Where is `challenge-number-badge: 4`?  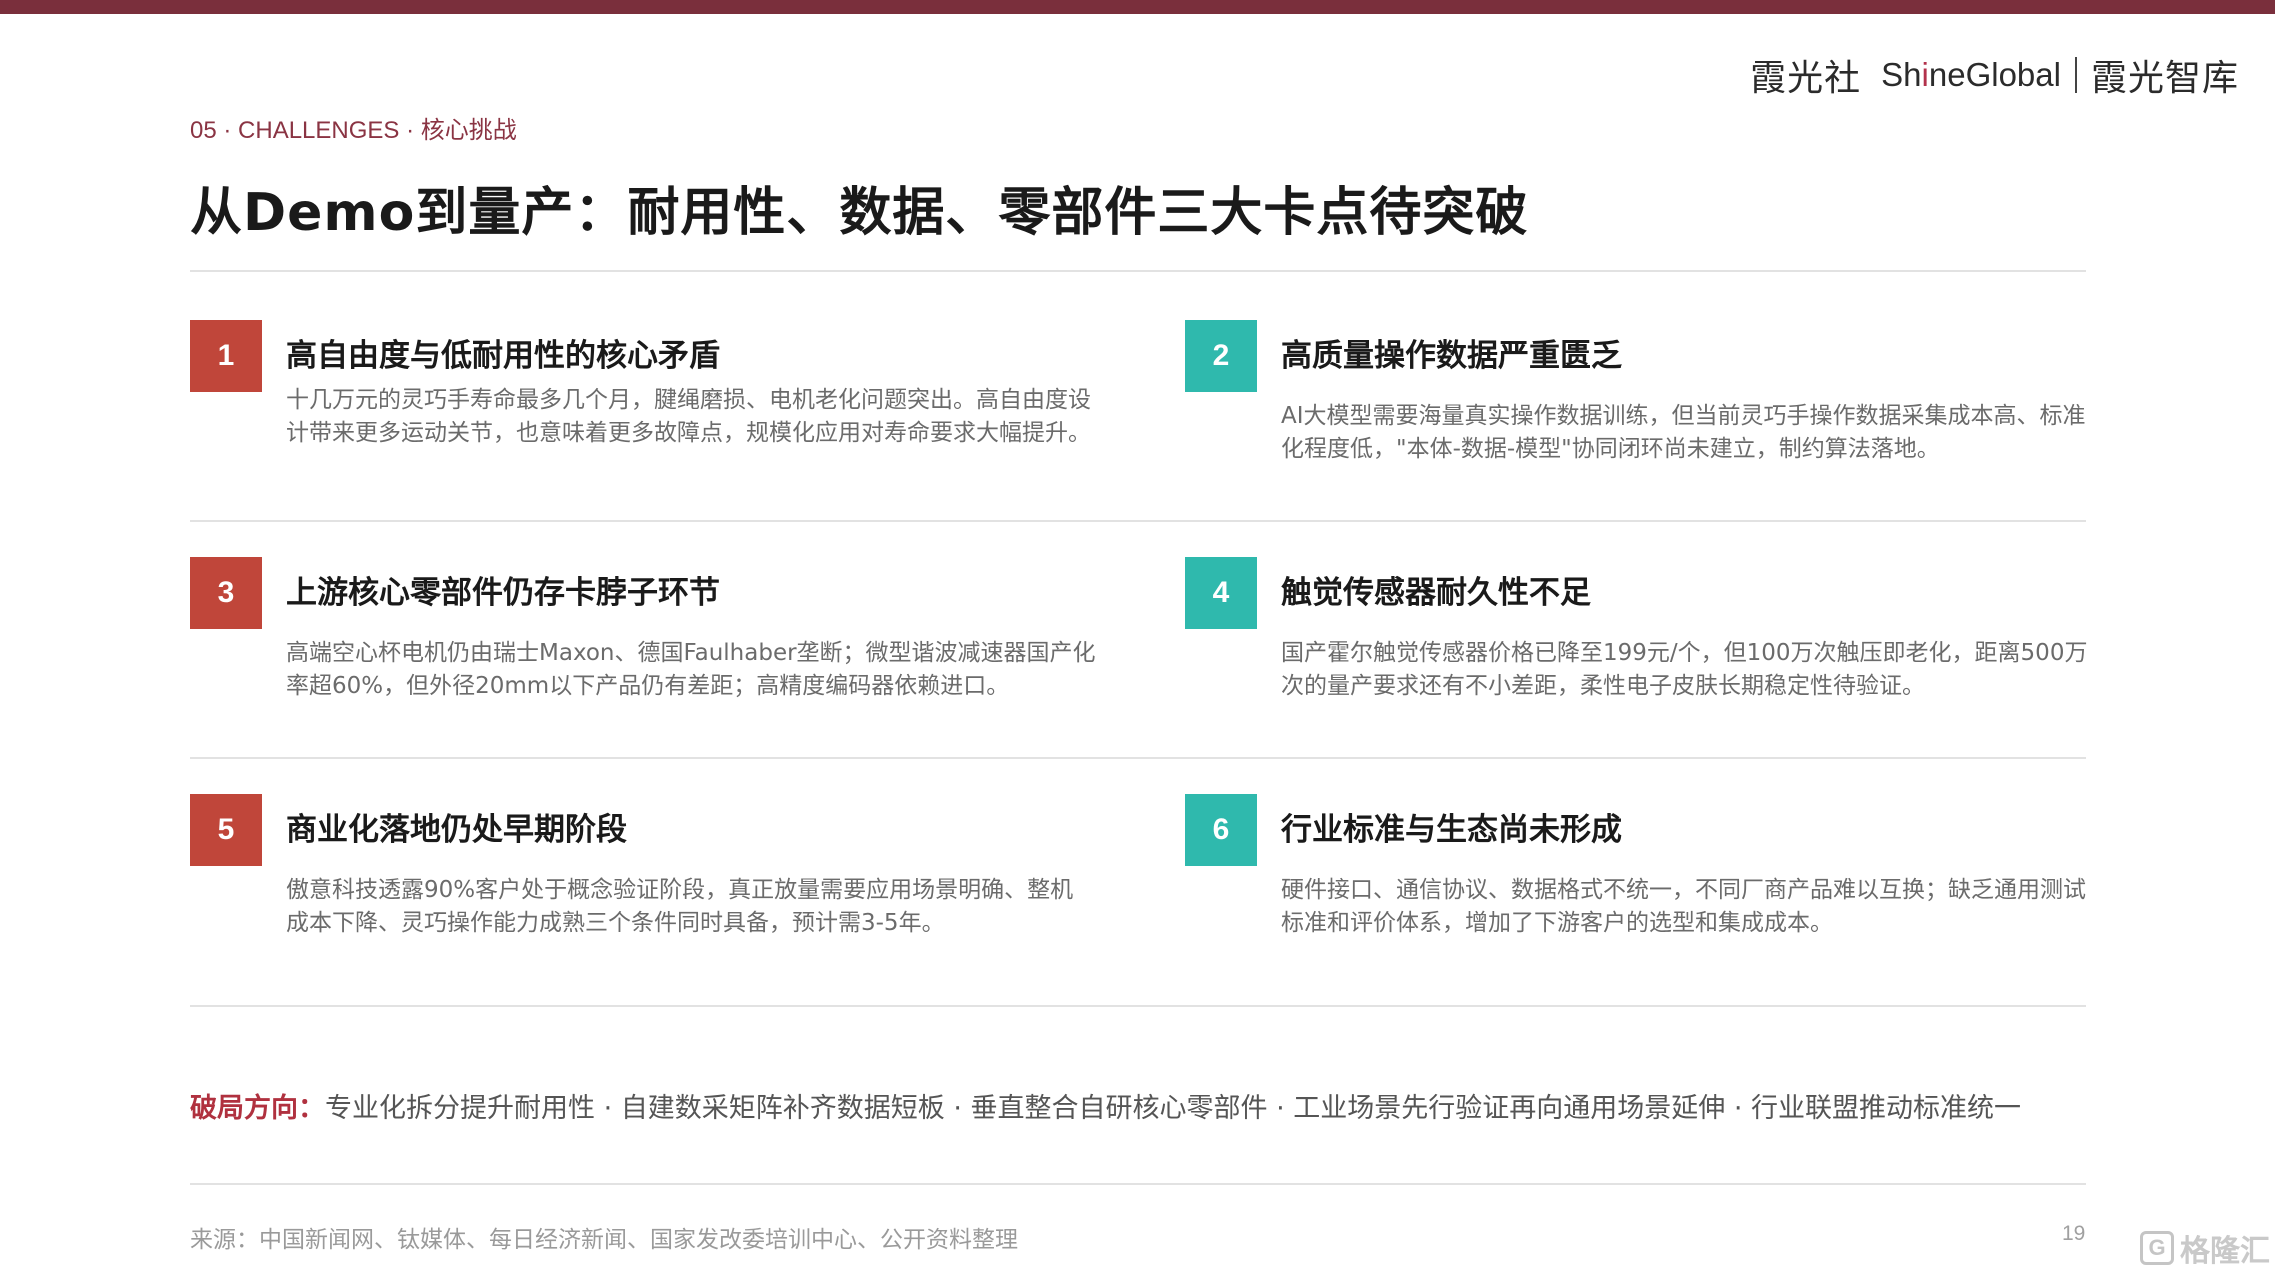
challenge-number-badge: 4 is located at coordinates (1221, 593).